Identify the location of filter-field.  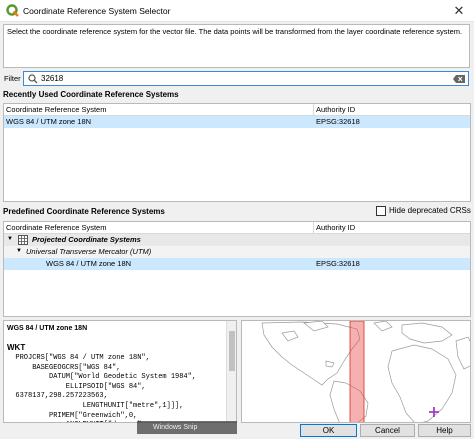
(246, 78).